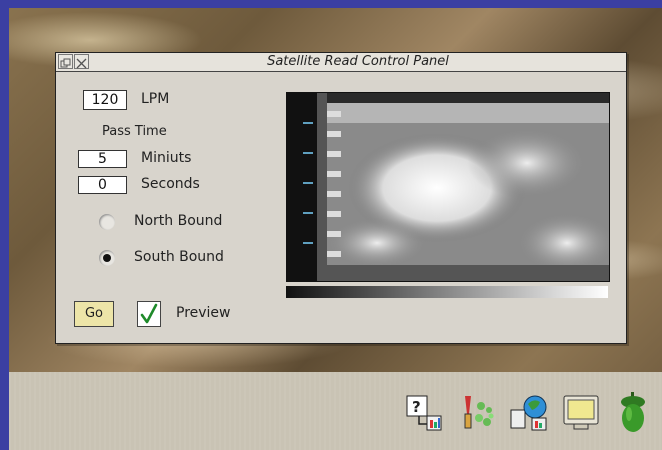 The width and height of the screenshot is (662, 450). I want to click on preview-checkbox, so click(149, 314).